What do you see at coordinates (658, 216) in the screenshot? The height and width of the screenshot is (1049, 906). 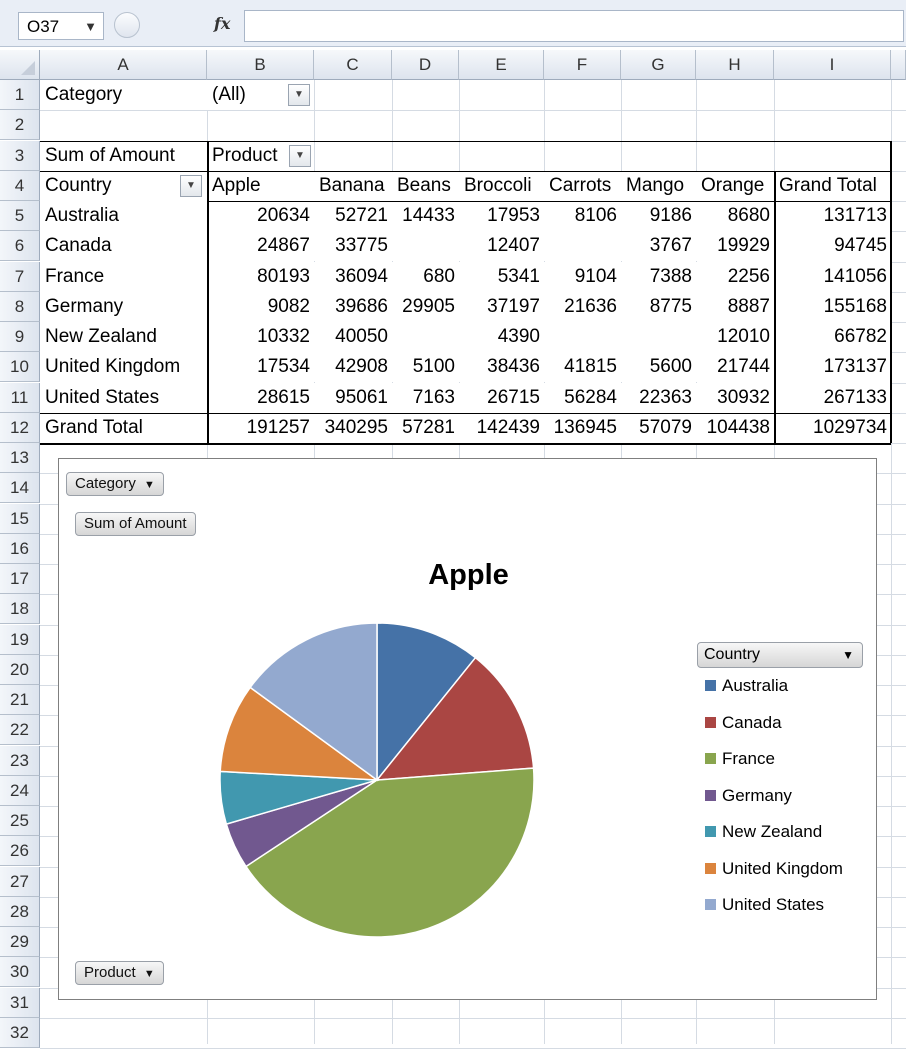 I see `pivot-value-cell: 9186` at bounding box center [658, 216].